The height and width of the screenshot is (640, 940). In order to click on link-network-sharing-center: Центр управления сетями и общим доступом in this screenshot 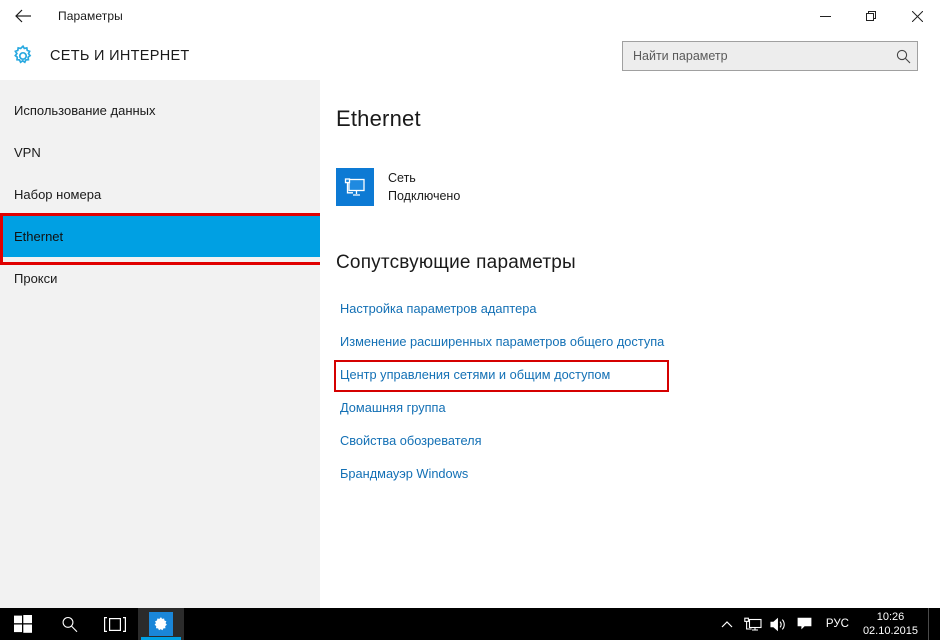, I will do `click(475, 374)`.